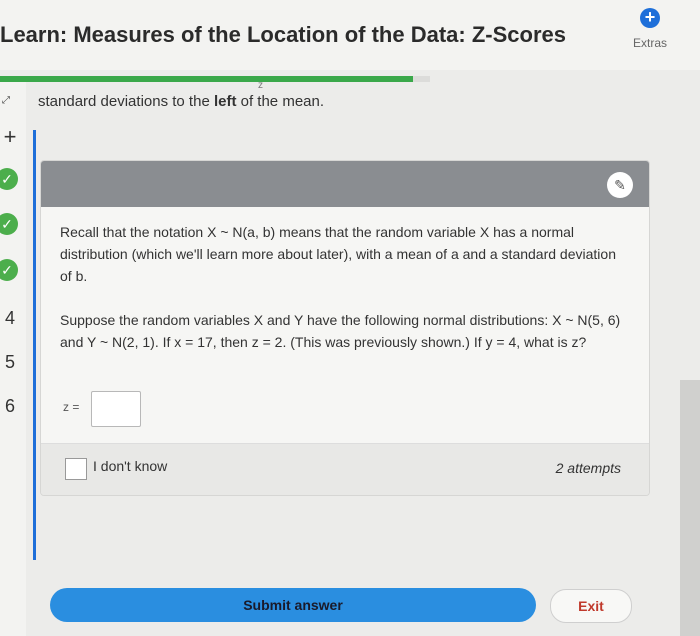  Describe the element at coordinates (650, 29) in the screenshot. I see `extras-button: + Extras` at that location.